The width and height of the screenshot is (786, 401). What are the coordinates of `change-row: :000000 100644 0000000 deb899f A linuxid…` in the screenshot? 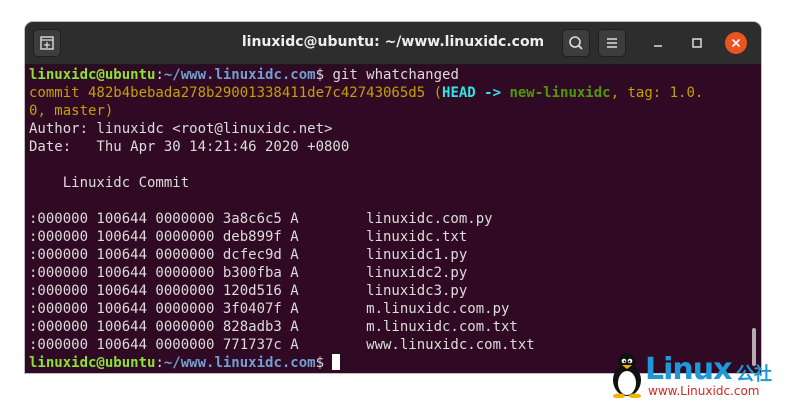 It's located at (248, 237).